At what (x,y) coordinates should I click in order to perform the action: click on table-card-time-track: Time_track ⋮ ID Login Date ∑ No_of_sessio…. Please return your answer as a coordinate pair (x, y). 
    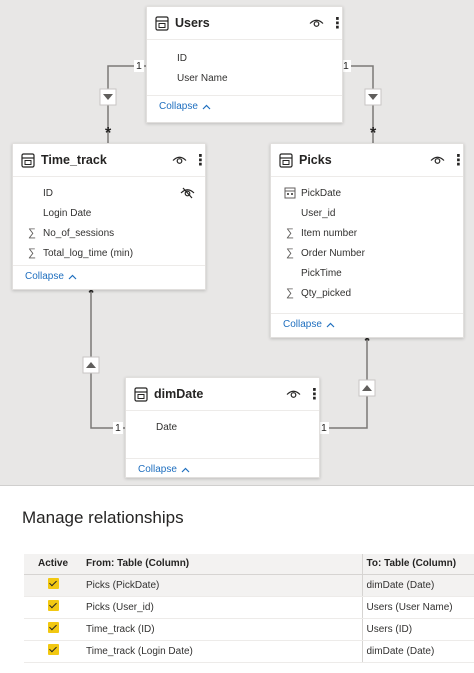
    Looking at the image, I should click on (110, 216).